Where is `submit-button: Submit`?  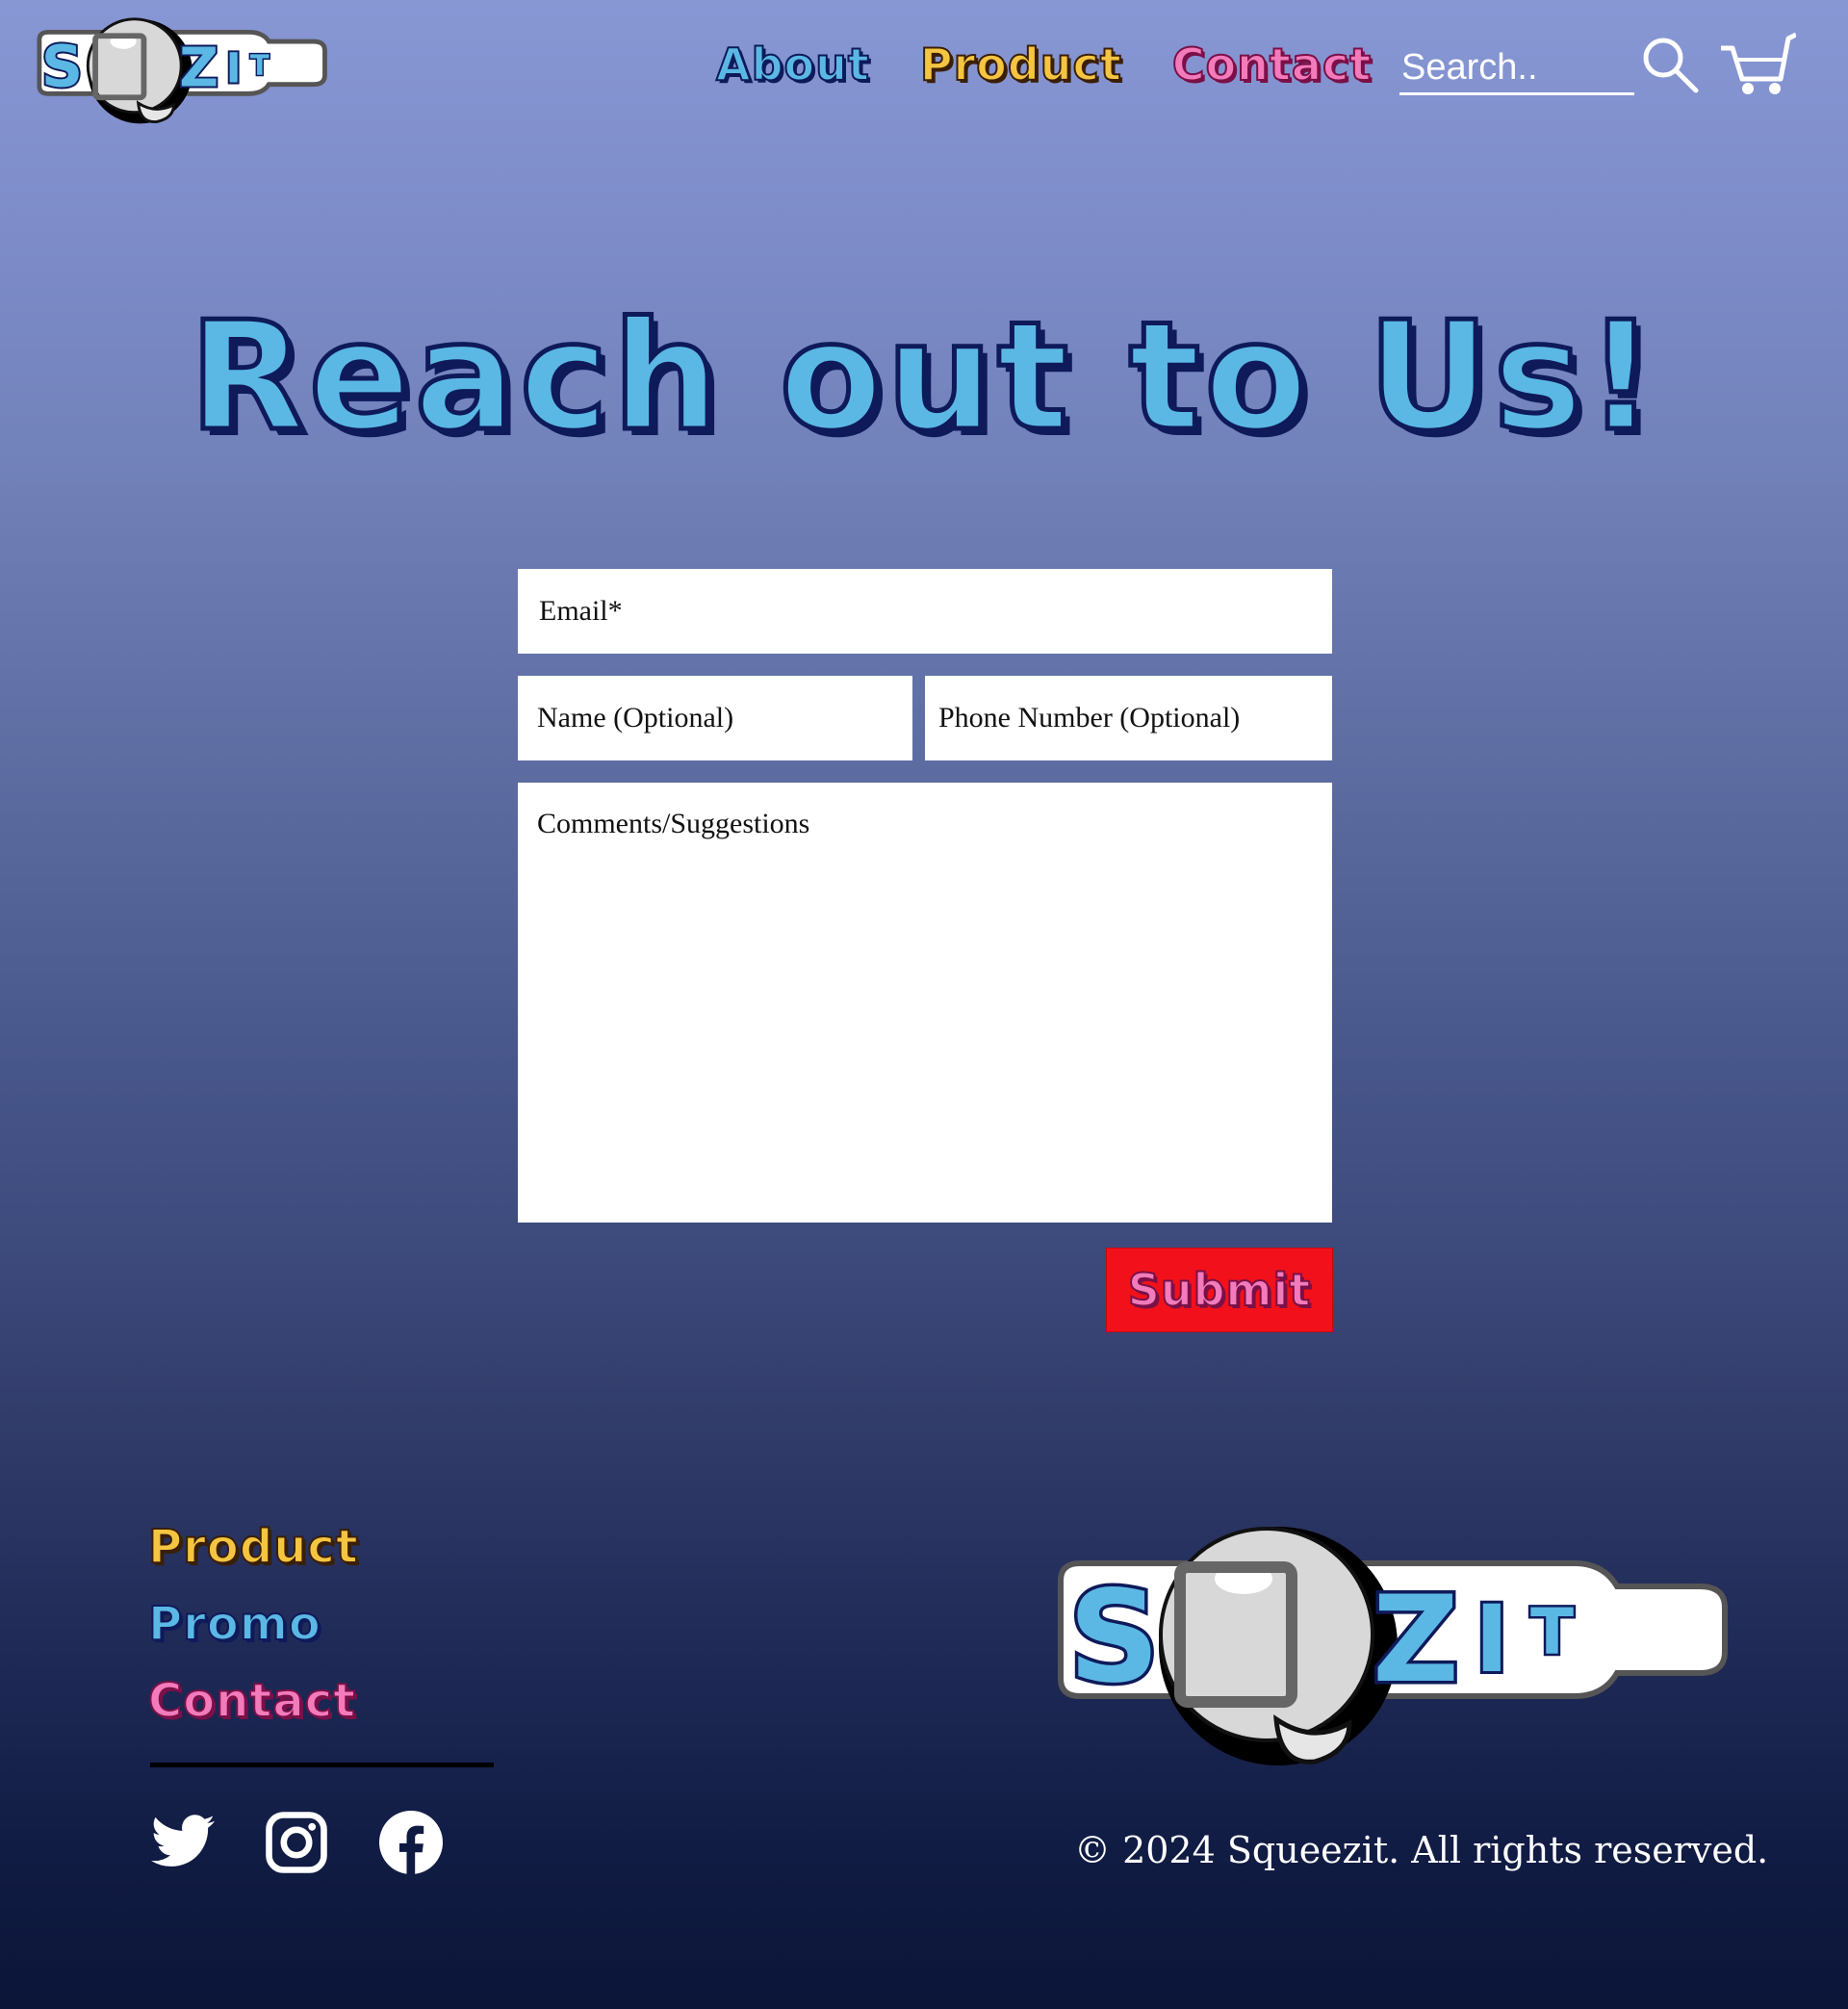 submit-button: Submit is located at coordinates (1219, 1290).